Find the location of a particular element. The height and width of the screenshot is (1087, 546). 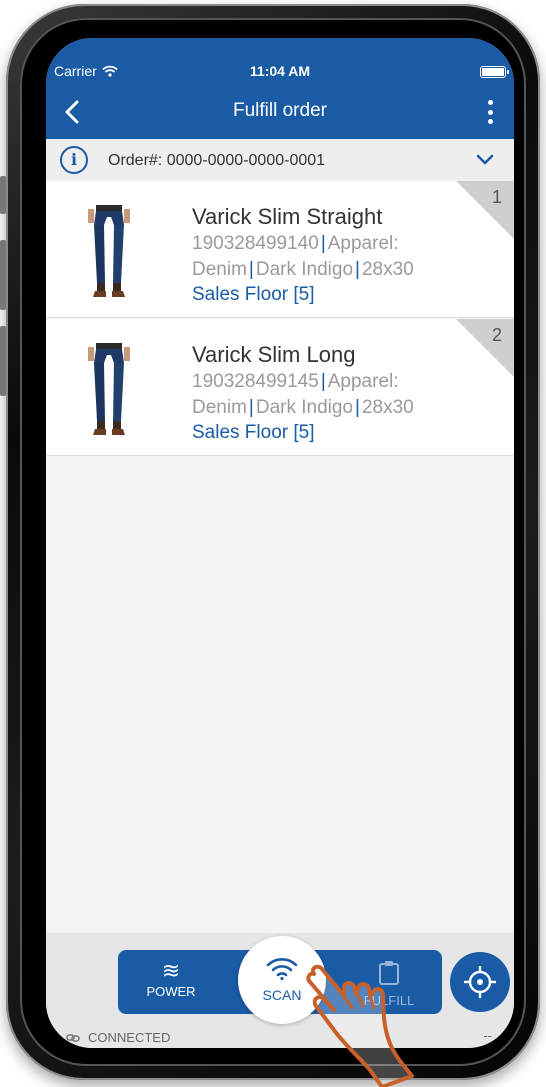

nav-bar: Fulfill order is located at coordinates (280, 112).